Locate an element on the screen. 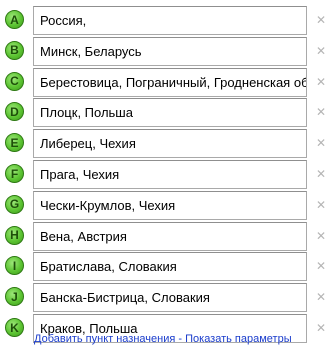 This screenshot has height=351, width=336. waypoint-marker-icon: J is located at coordinates (14, 297).